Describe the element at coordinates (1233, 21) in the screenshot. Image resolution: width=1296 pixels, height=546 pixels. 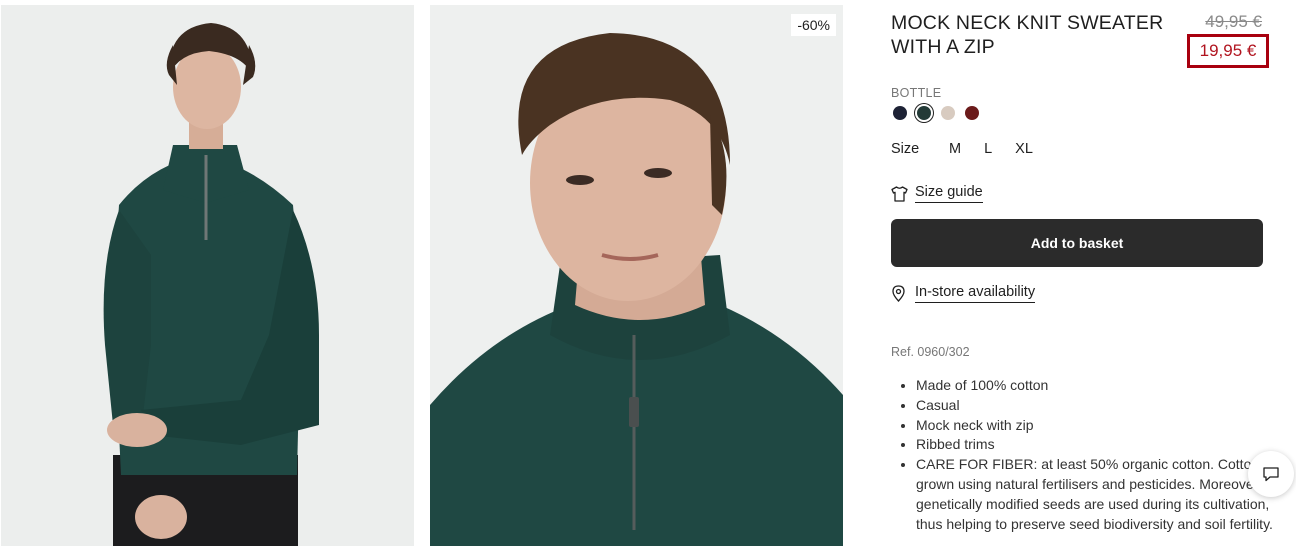
I see `original-price: 49,95 €` at that location.